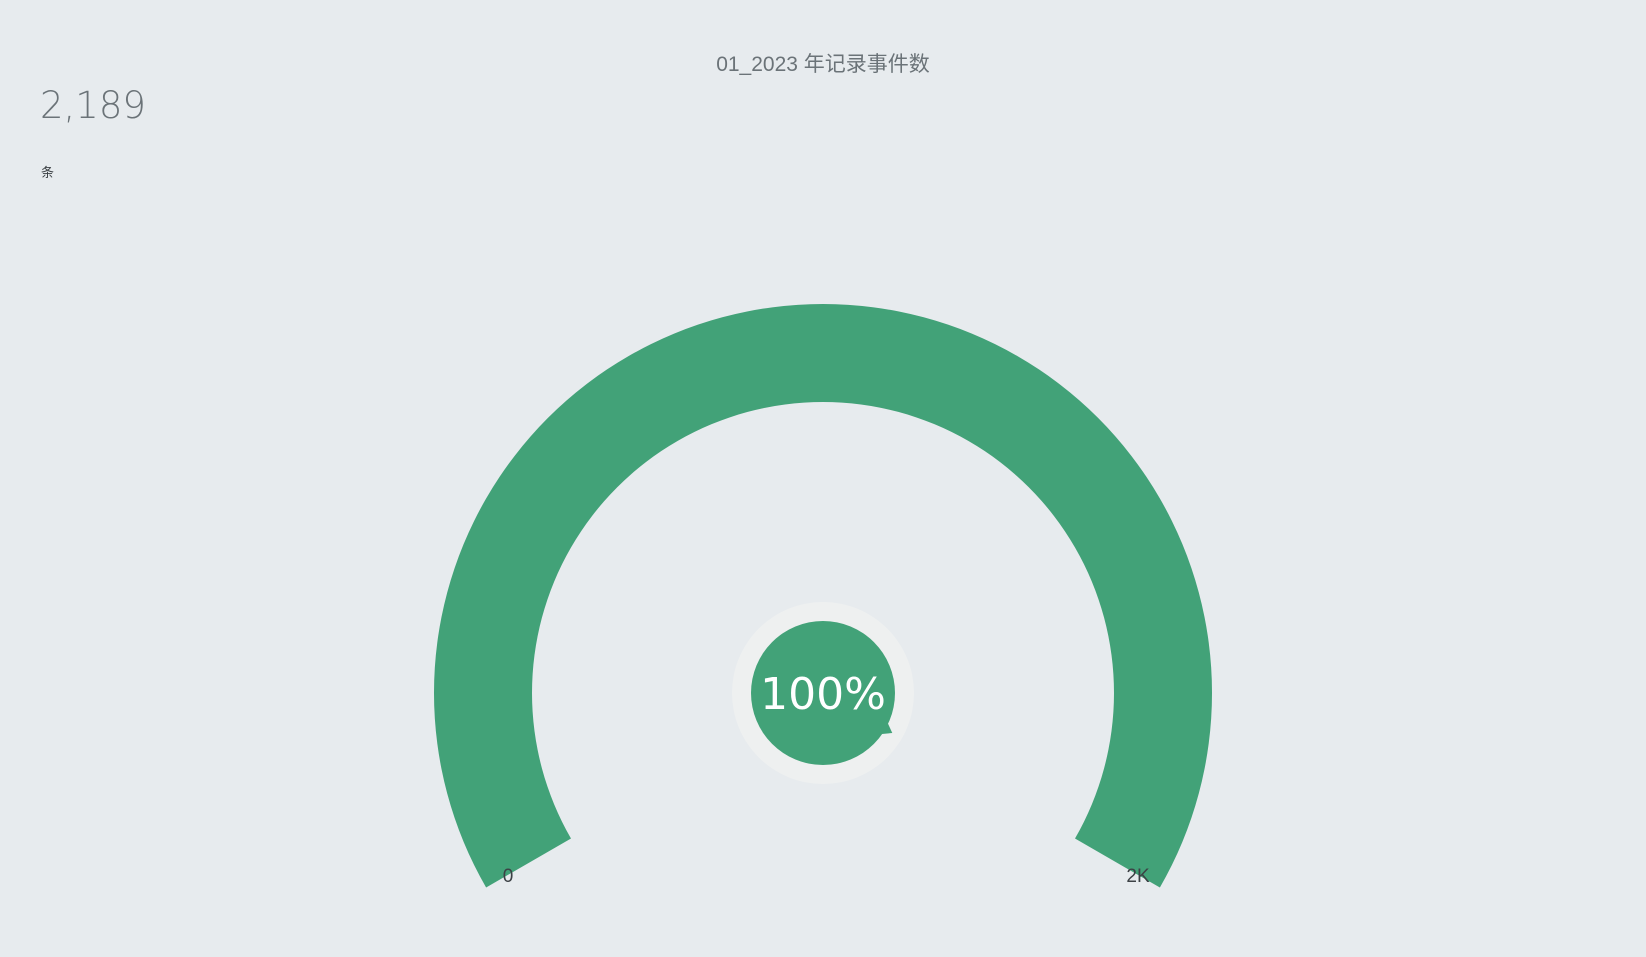 Image resolution: width=1646 pixels, height=957 pixels. What do you see at coordinates (508, 876) in the screenshot?
I see `gauge-min-label: 0` at bounding box center [508, 876].